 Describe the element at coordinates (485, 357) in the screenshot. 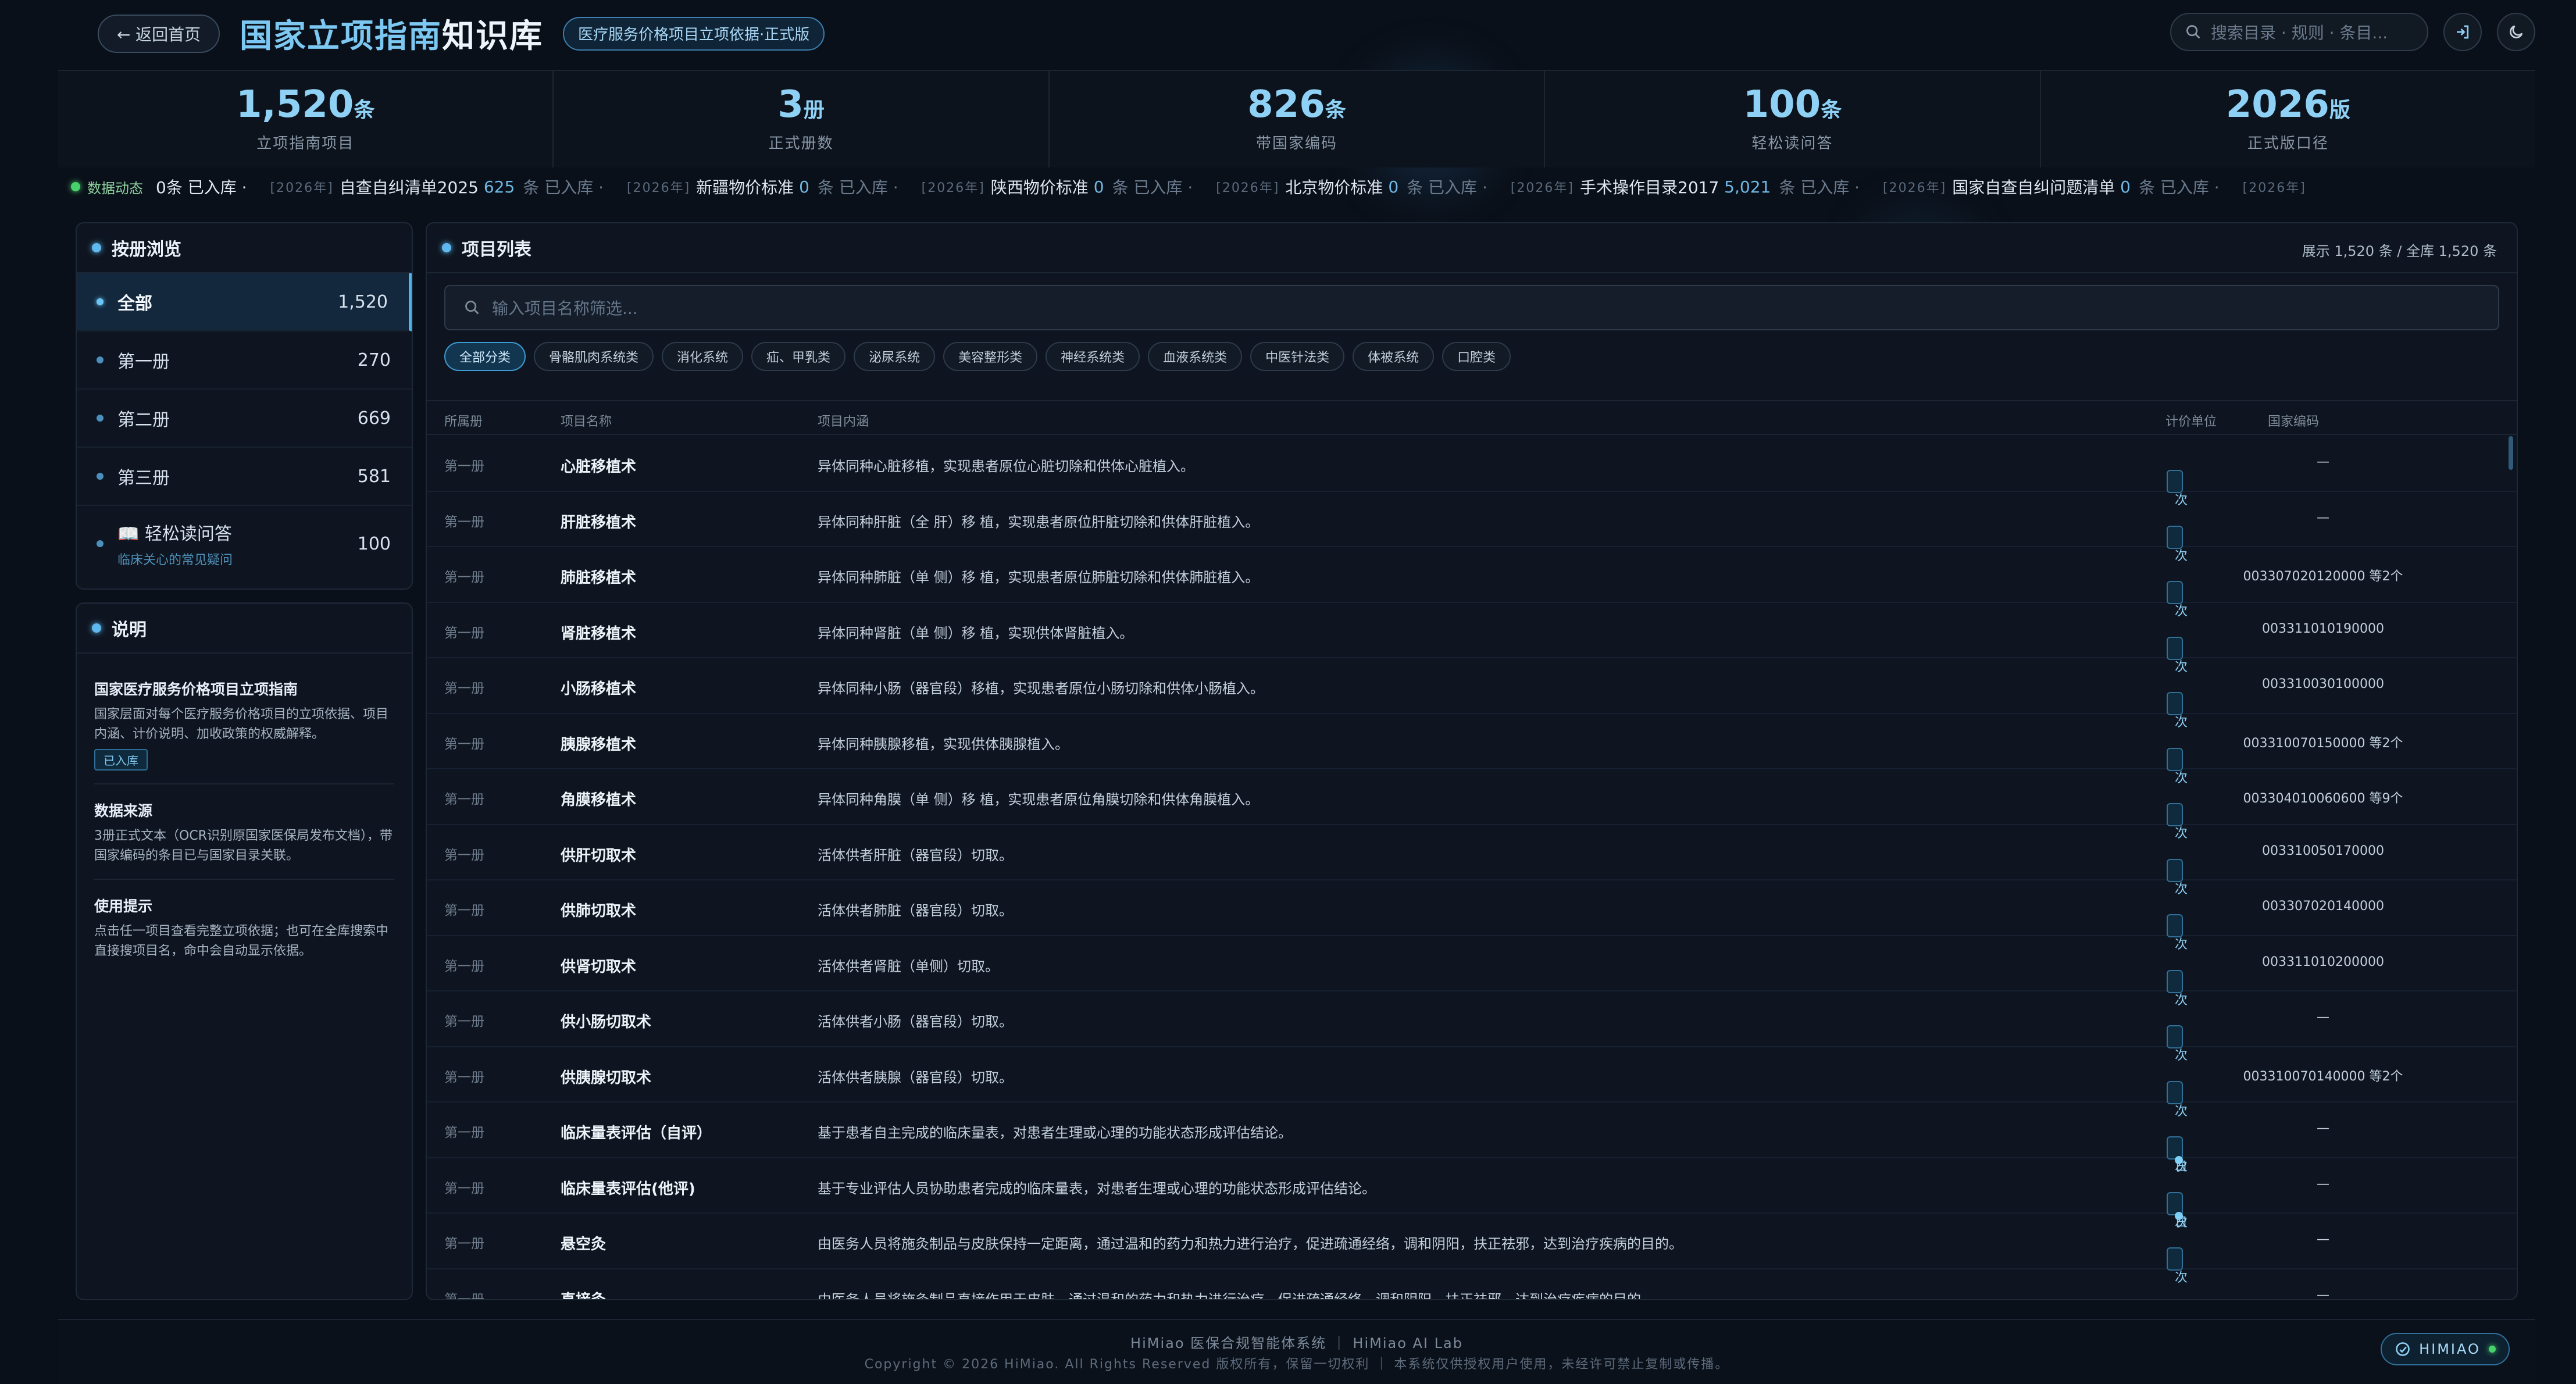

I see `category-chip: 全部分类` at that location.